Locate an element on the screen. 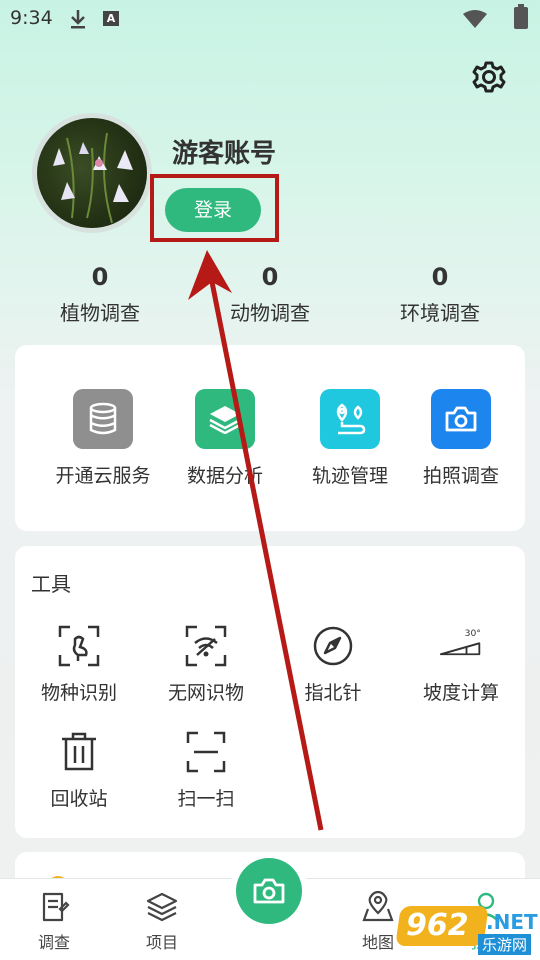 This screenshot has height=960, width=540. offline-scan-icon is located at coordinates (206, 646).